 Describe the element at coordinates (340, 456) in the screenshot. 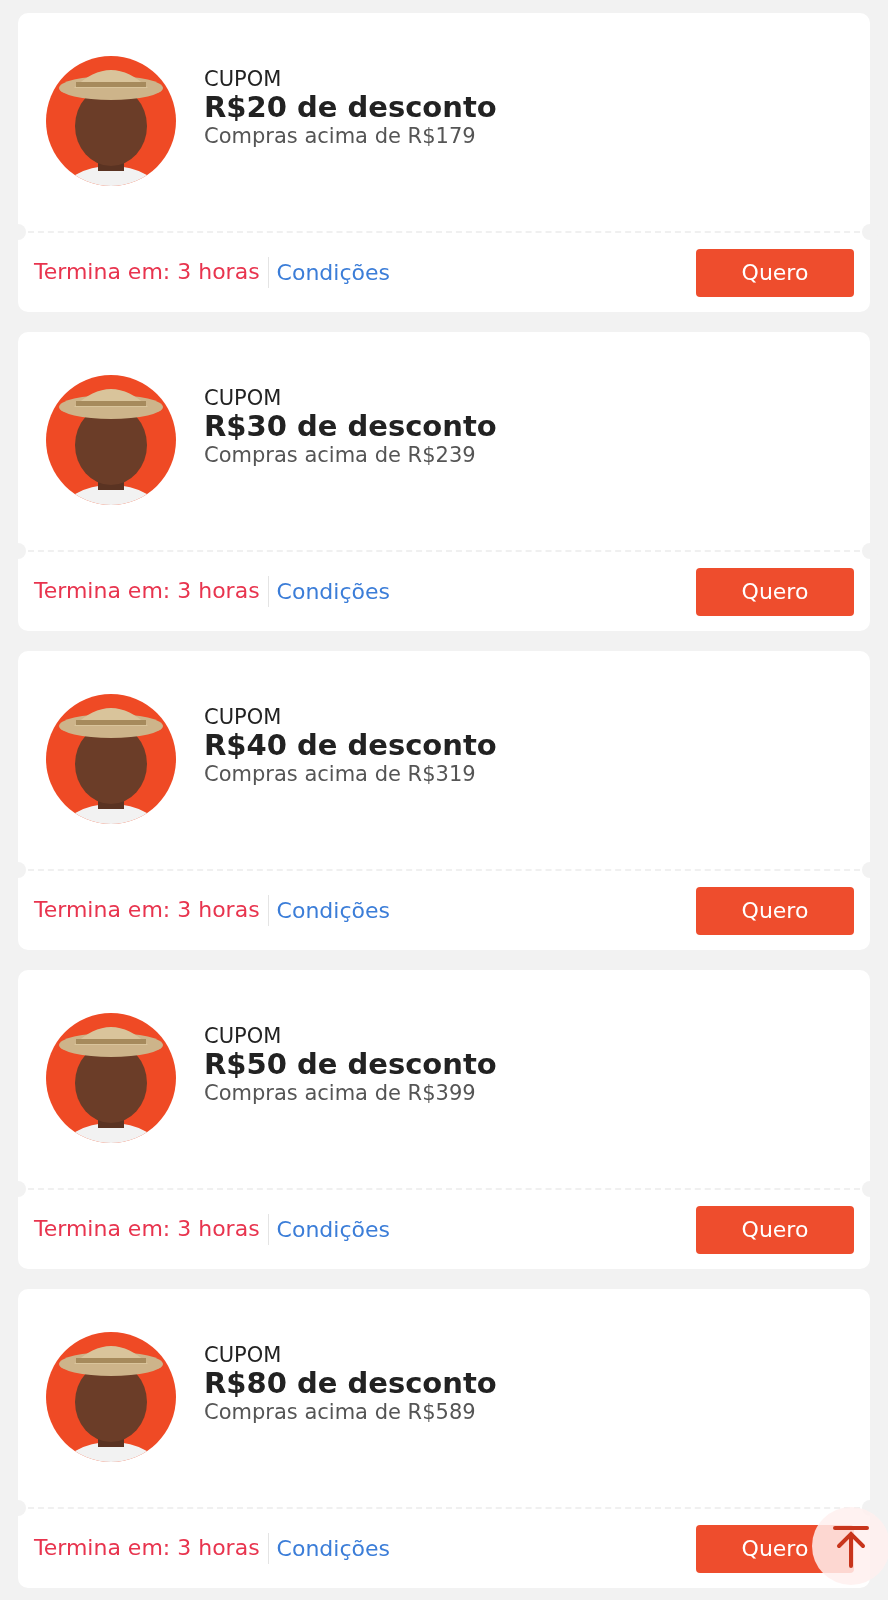

I see `coupon-condition: Compras acima de R$239` at that location.